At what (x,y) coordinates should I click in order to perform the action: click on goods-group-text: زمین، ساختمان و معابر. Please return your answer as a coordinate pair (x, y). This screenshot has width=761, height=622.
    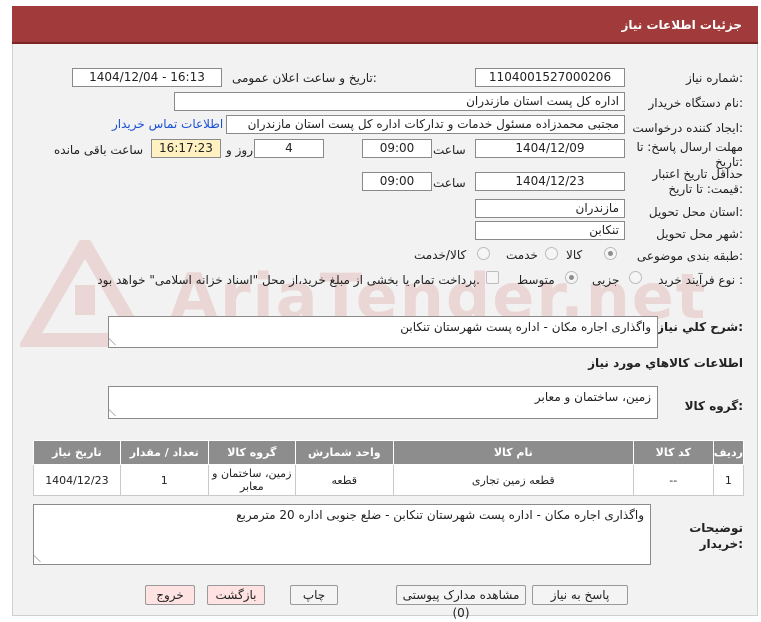
    Looking at the image, I should click on (592, 397).